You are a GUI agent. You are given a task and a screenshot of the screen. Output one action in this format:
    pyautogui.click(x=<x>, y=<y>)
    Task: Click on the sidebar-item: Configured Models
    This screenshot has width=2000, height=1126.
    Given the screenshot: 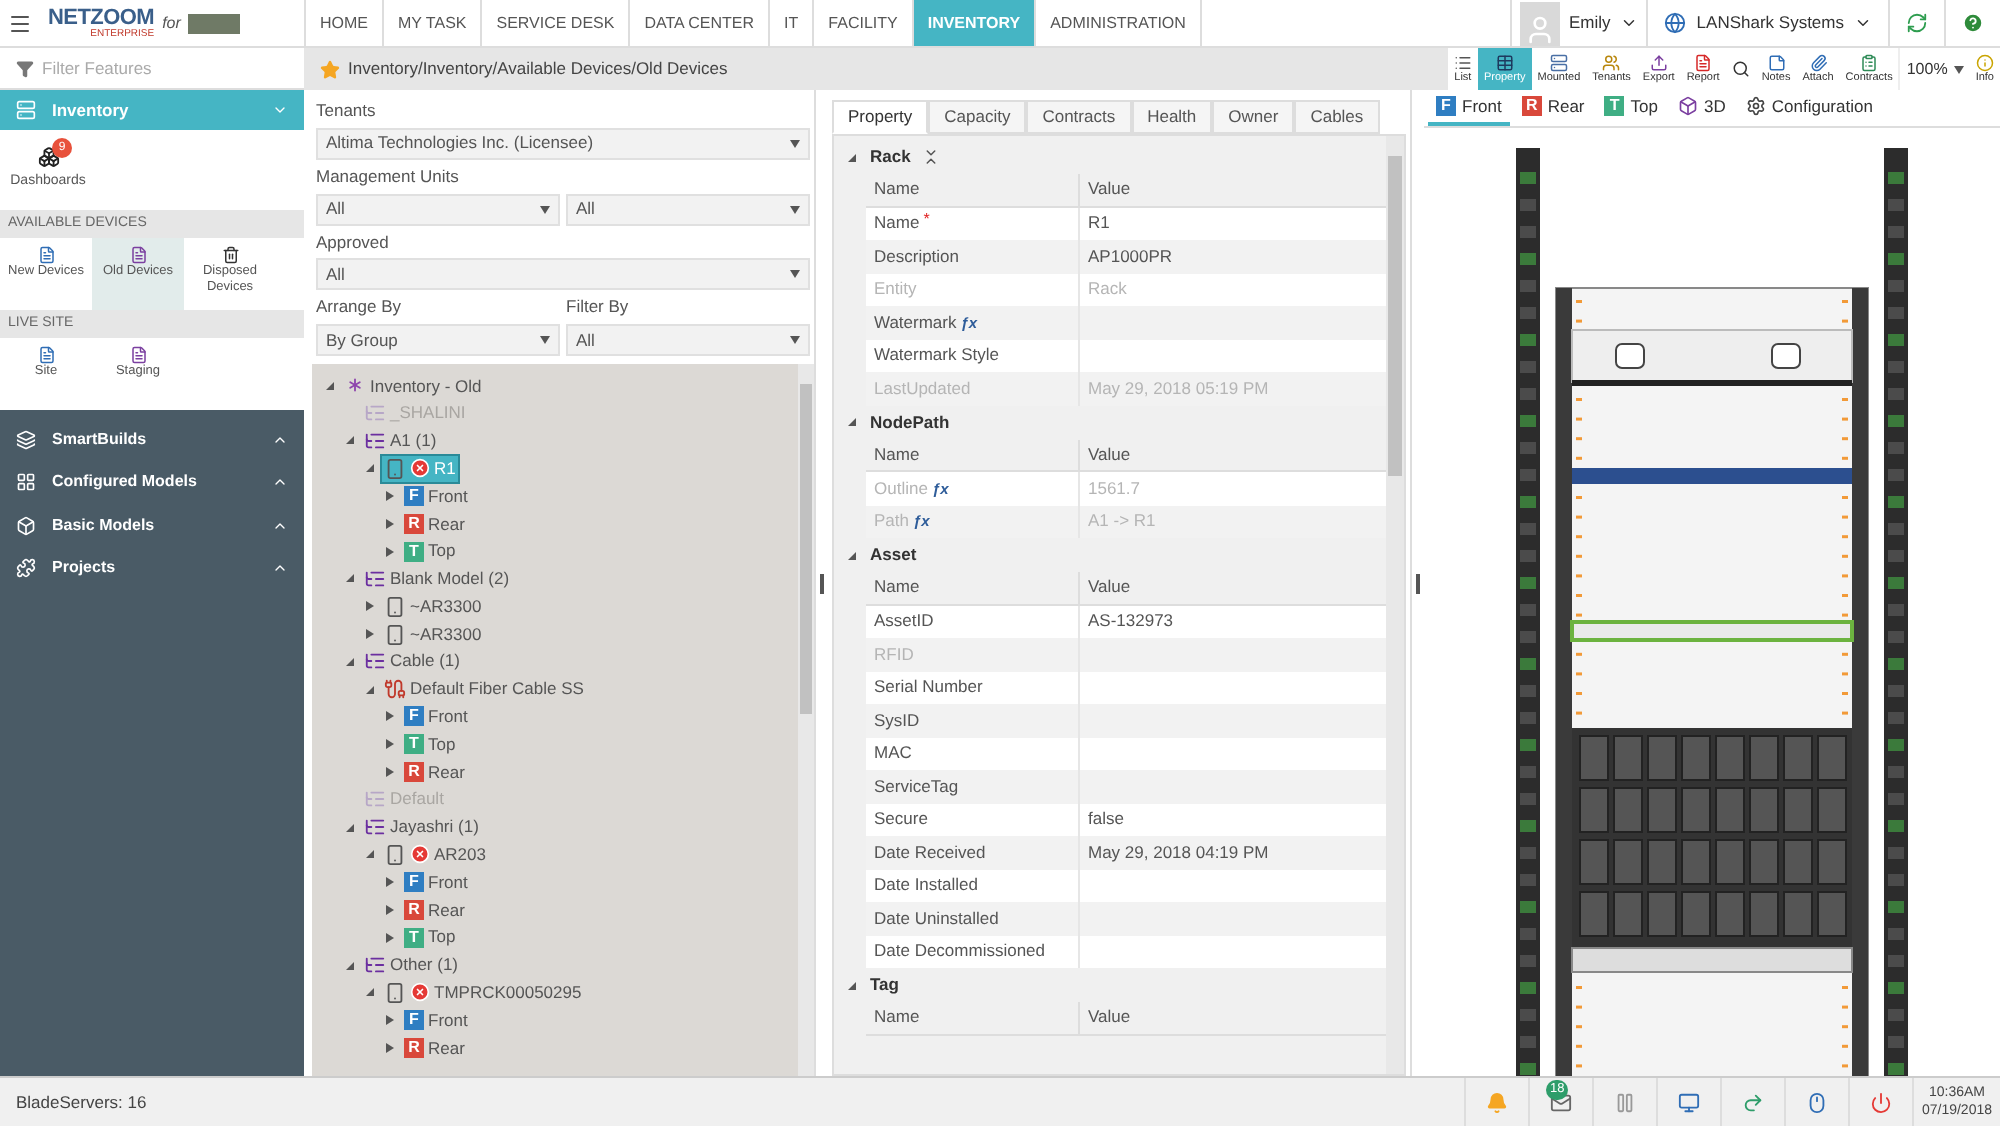 What is the action you would take?
    pyautogui.click(x=152, y=482)
    